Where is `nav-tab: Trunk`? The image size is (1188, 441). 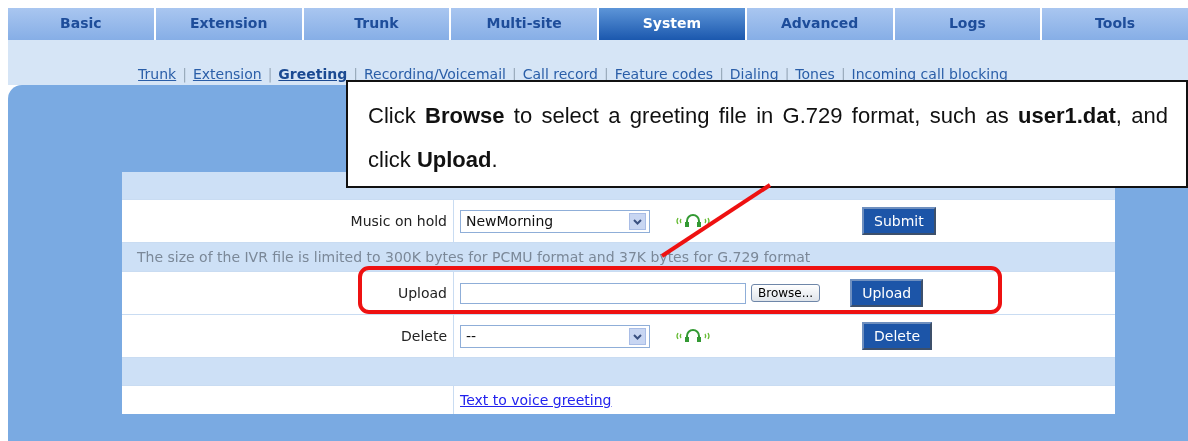
nav-tab: Trunk is located at coordinates (376, 24).